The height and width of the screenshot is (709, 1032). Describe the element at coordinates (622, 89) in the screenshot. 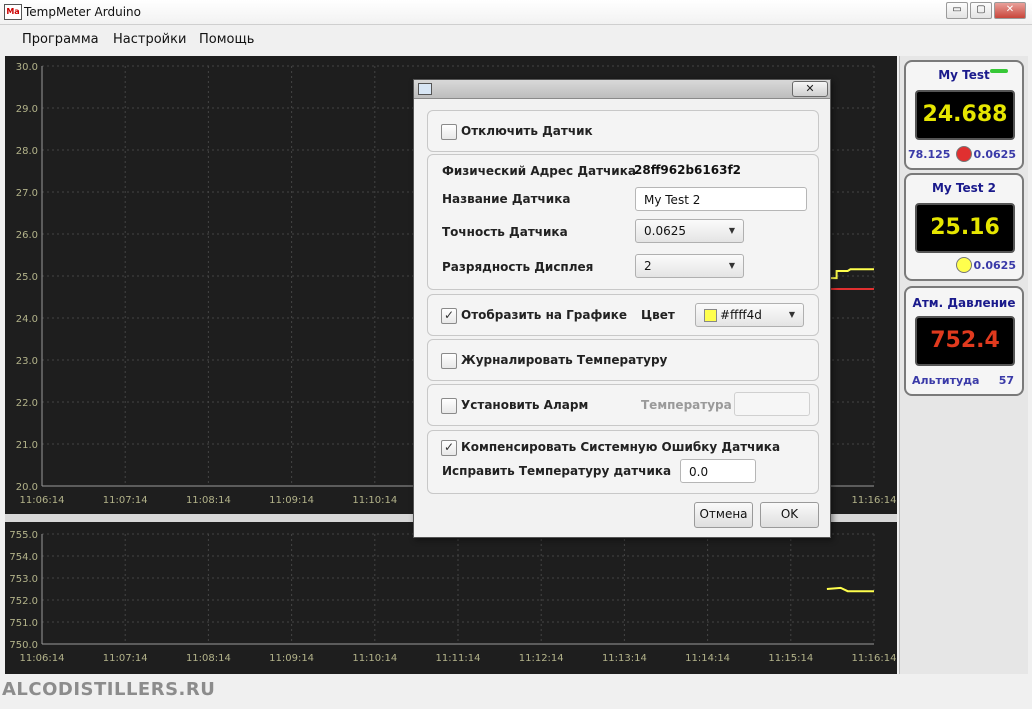

I see `dialog-title-bar: ✕` at that location.